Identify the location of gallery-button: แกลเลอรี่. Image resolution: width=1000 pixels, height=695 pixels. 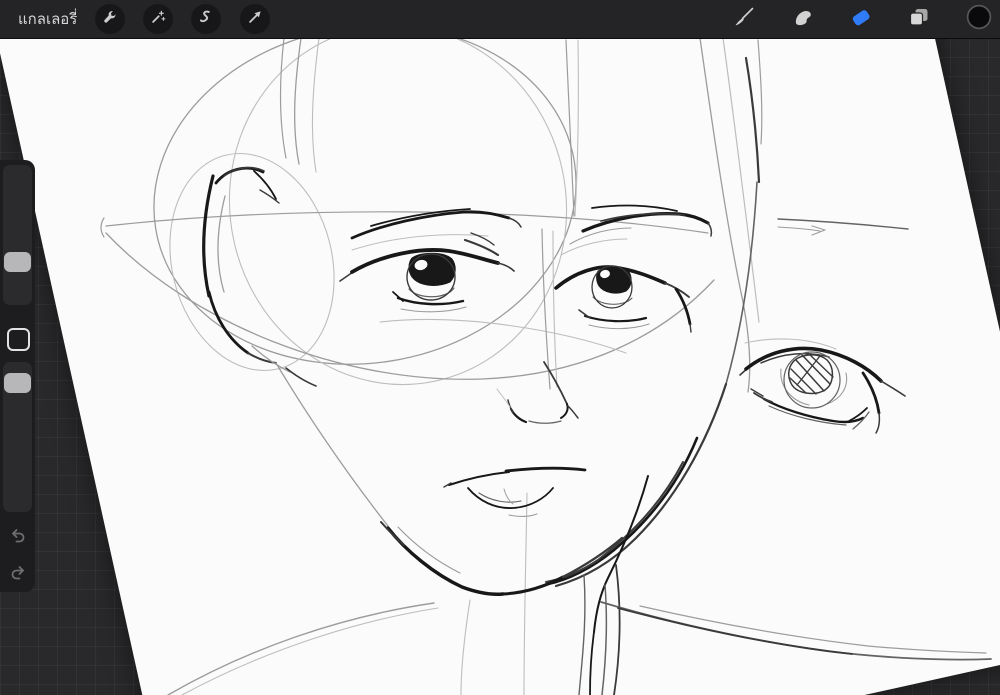
(47, 19).